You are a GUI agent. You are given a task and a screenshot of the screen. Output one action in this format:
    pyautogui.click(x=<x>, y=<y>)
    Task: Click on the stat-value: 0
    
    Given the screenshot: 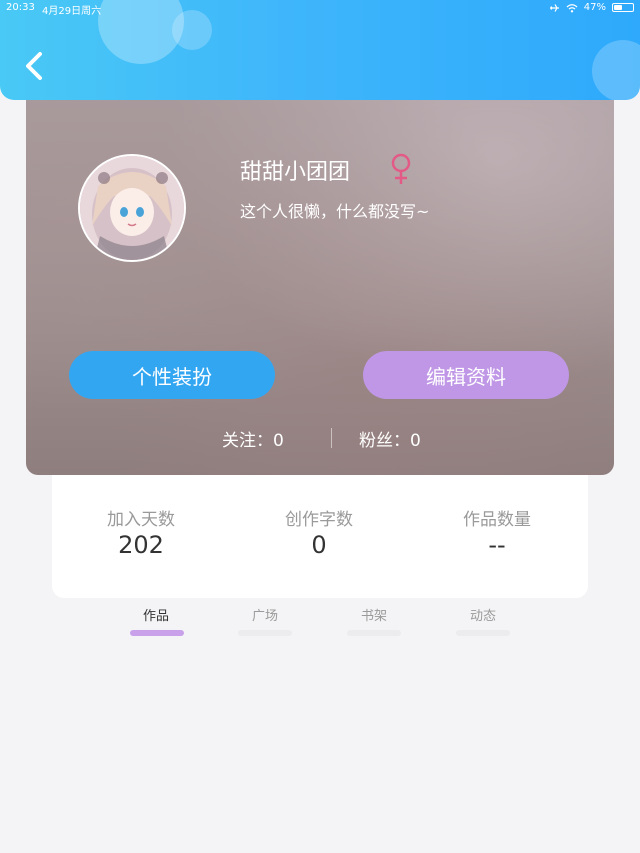 What is the action you would take?
    pyautogui.click(x=319, y=545)
    